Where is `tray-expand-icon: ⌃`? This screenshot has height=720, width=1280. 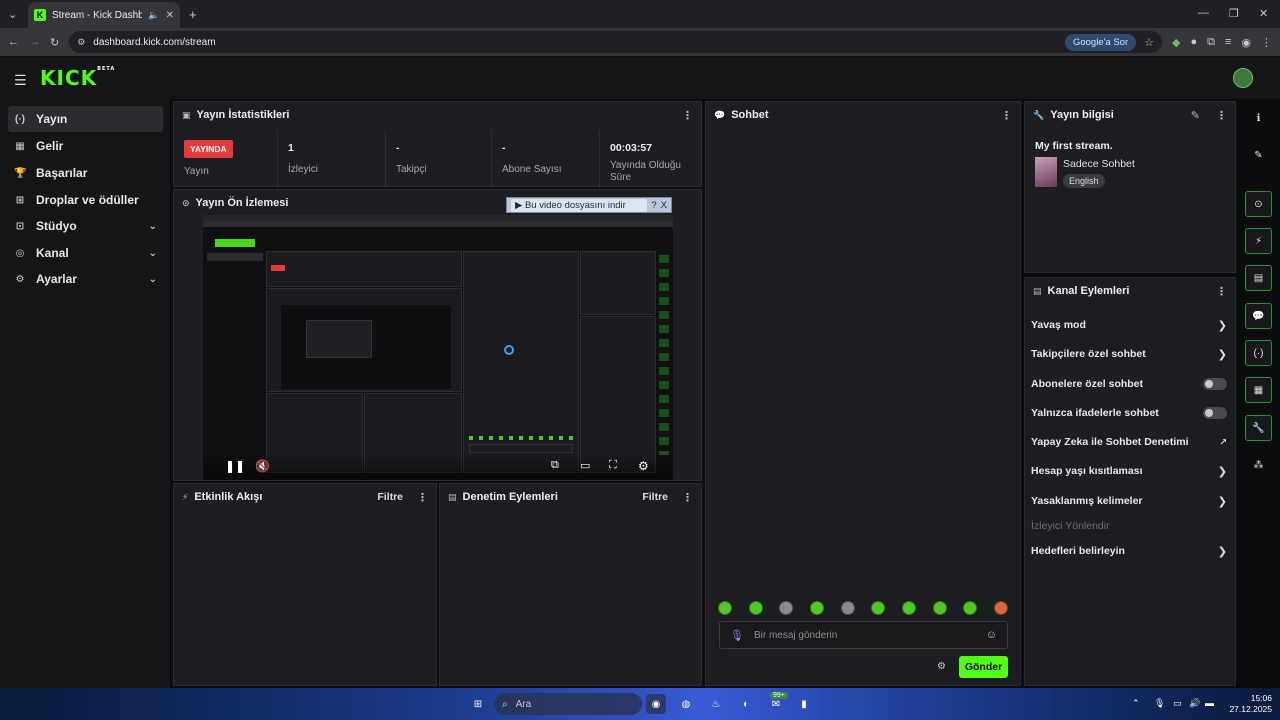
tray-expand-icon: ⌃ is located at coordinates (1136, 703).